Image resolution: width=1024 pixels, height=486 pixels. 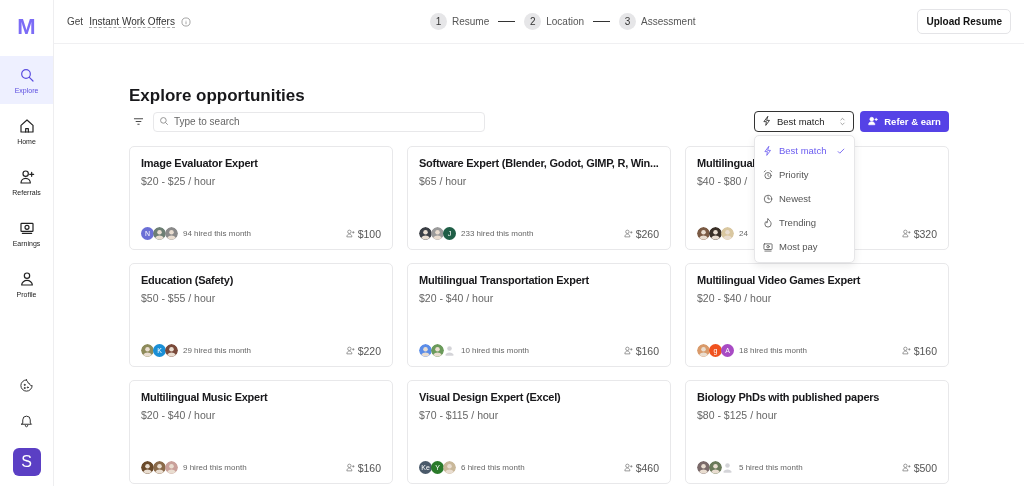 I want to click on hired-count: 9 hired this month, so click(x=215, y=467).